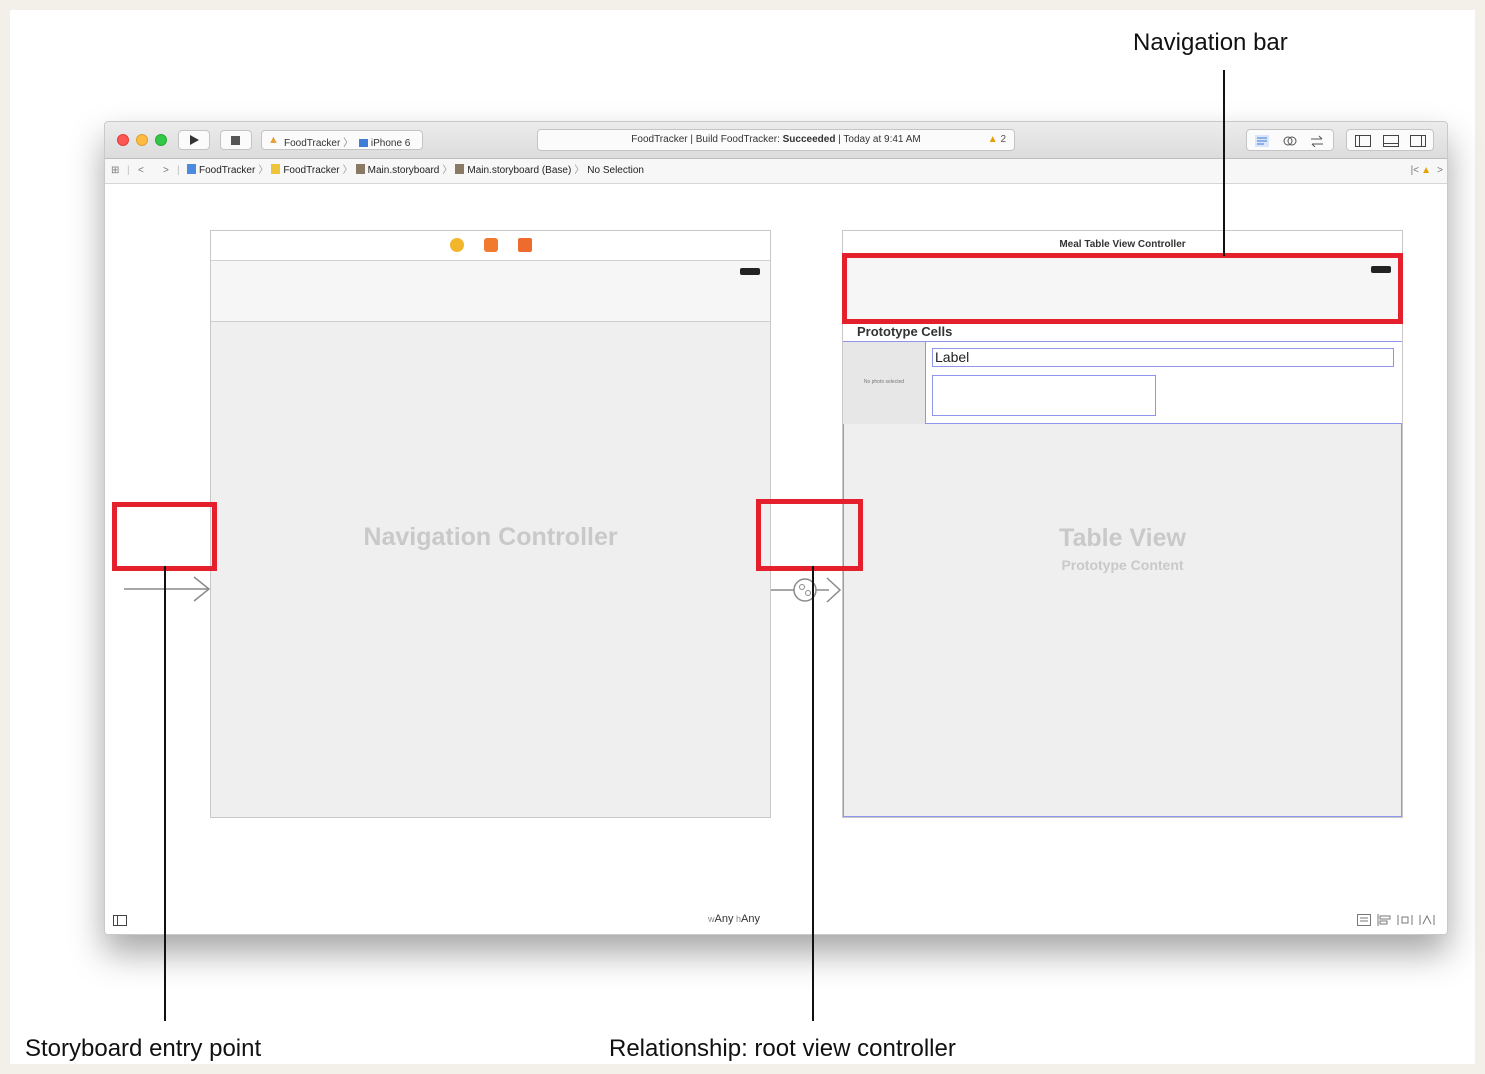  What do you see at coordinates (1122, 288) in the screenshot?
I see `navigation-bar-highlight` at bounding box center [1122, 288].